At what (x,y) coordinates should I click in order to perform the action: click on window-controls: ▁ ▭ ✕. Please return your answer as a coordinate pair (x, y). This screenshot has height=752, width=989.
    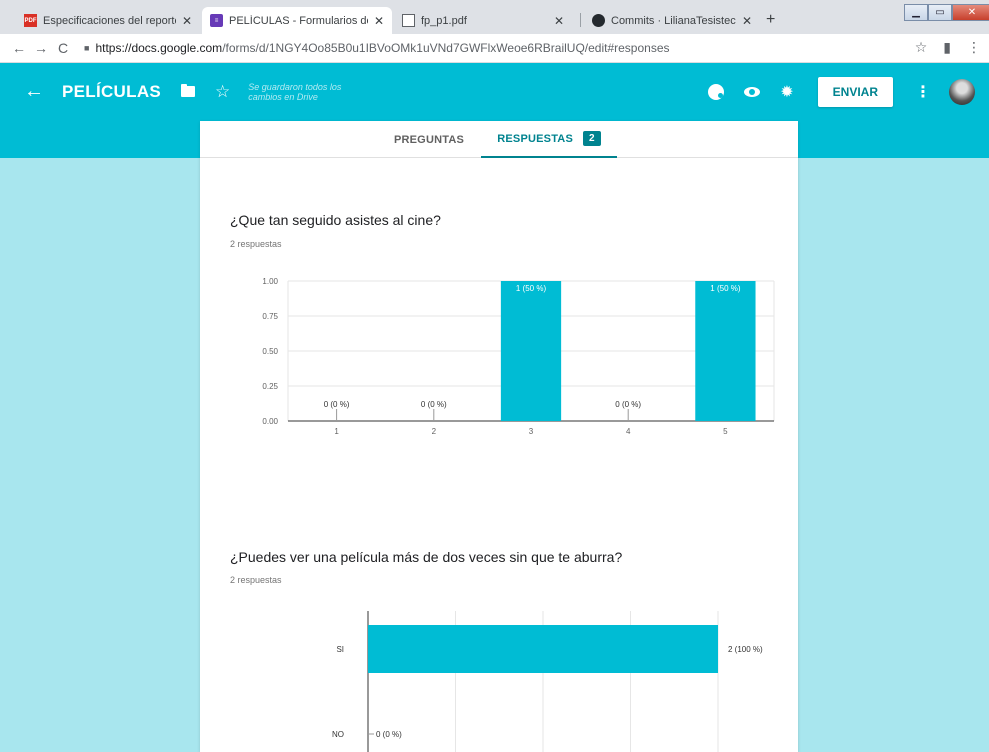
    Looking at the image, I should click on (946, 14).